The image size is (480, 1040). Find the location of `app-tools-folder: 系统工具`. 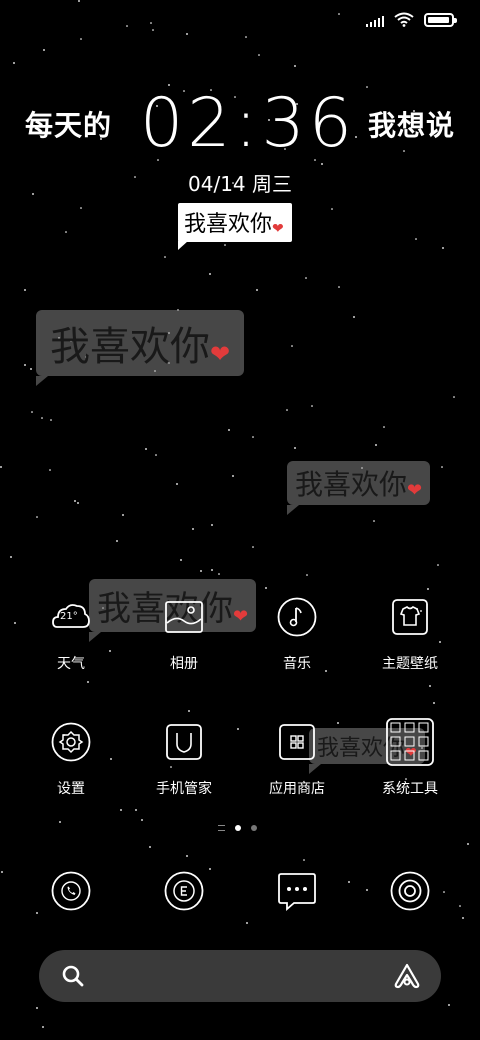

app-tools-folder: 系统工具 is located at coordinates (410, 758).